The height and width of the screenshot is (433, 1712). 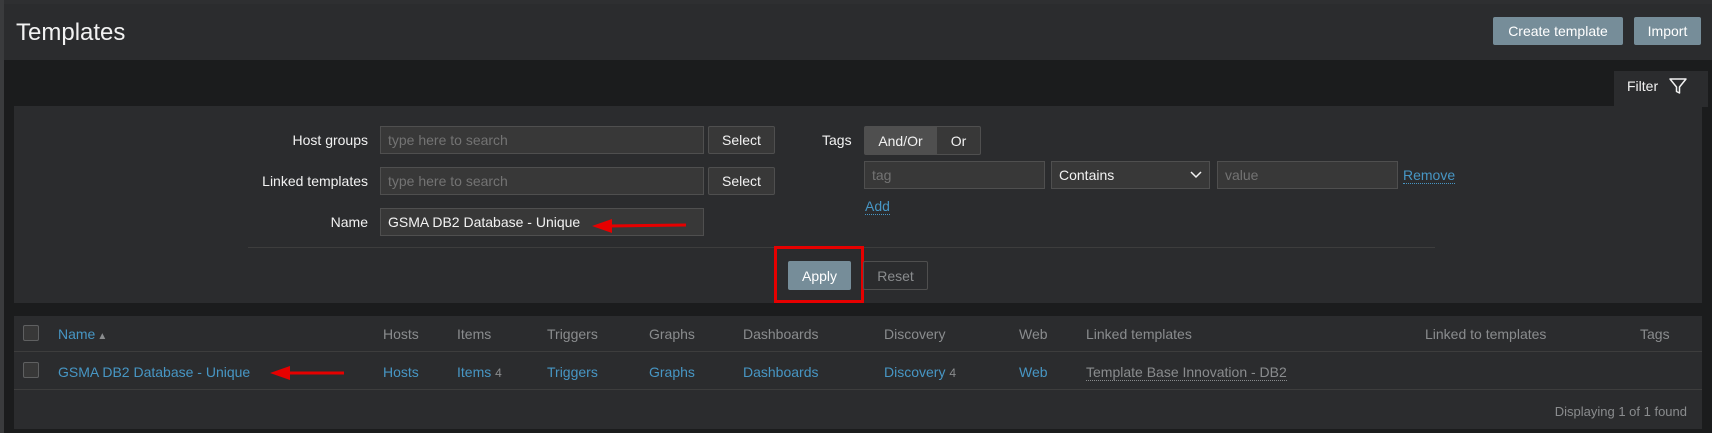 What do you see at coordinates (837, 140) in the screenshot?
I see `tags-label: Tags` at bounding box center [837, 140].